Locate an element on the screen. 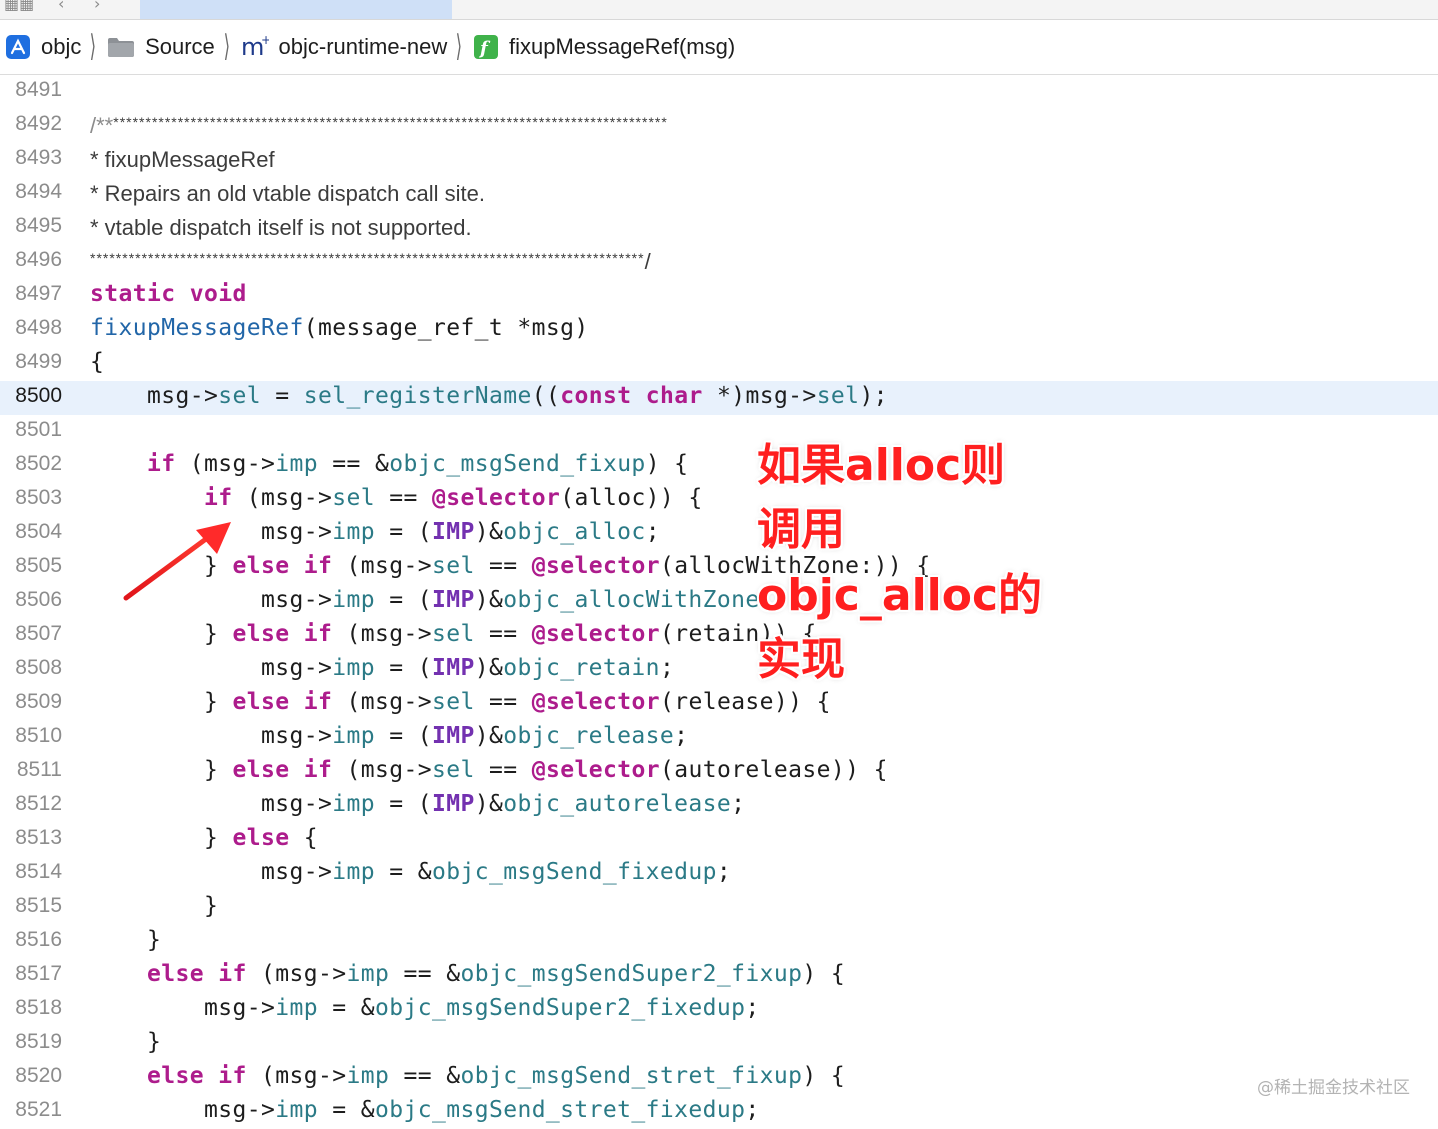 The image size is (1438, 1129). breadcrumb-item-file: m + objc-runtime-new is located at coordinates (344, 47).